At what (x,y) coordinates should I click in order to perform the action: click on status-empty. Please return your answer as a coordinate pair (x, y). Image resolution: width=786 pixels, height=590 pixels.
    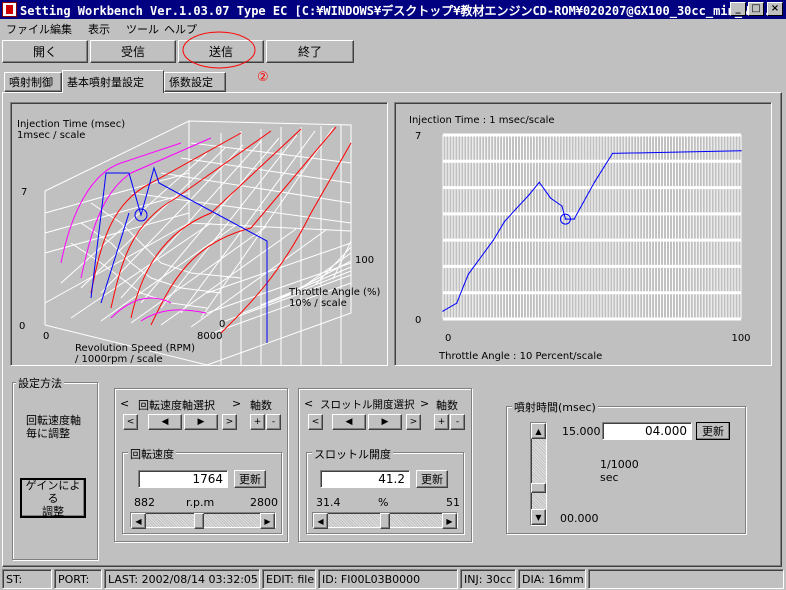
    Looking at the image, I should click on (686, 579).